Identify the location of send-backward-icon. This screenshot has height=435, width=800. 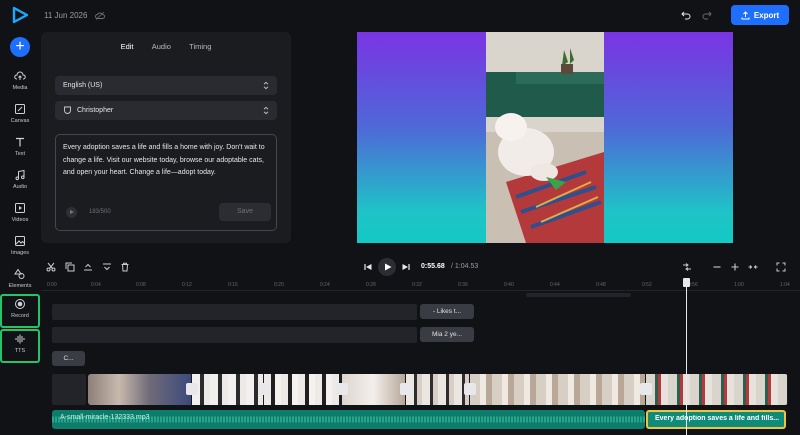
(107, 267).